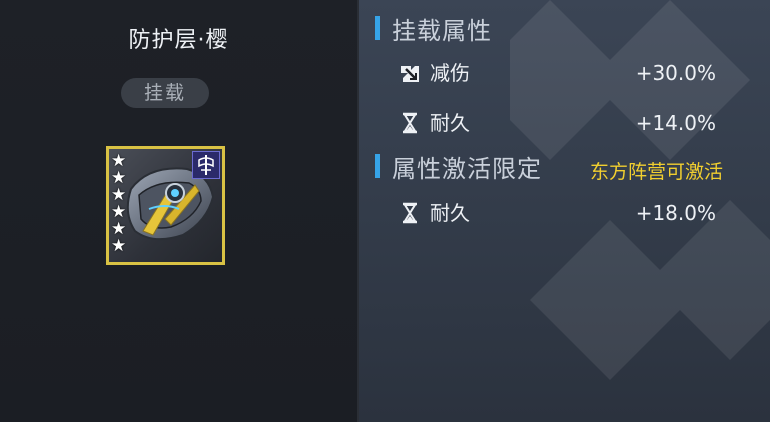  I want to click on stat-name: 减伤, so click(450, 73).